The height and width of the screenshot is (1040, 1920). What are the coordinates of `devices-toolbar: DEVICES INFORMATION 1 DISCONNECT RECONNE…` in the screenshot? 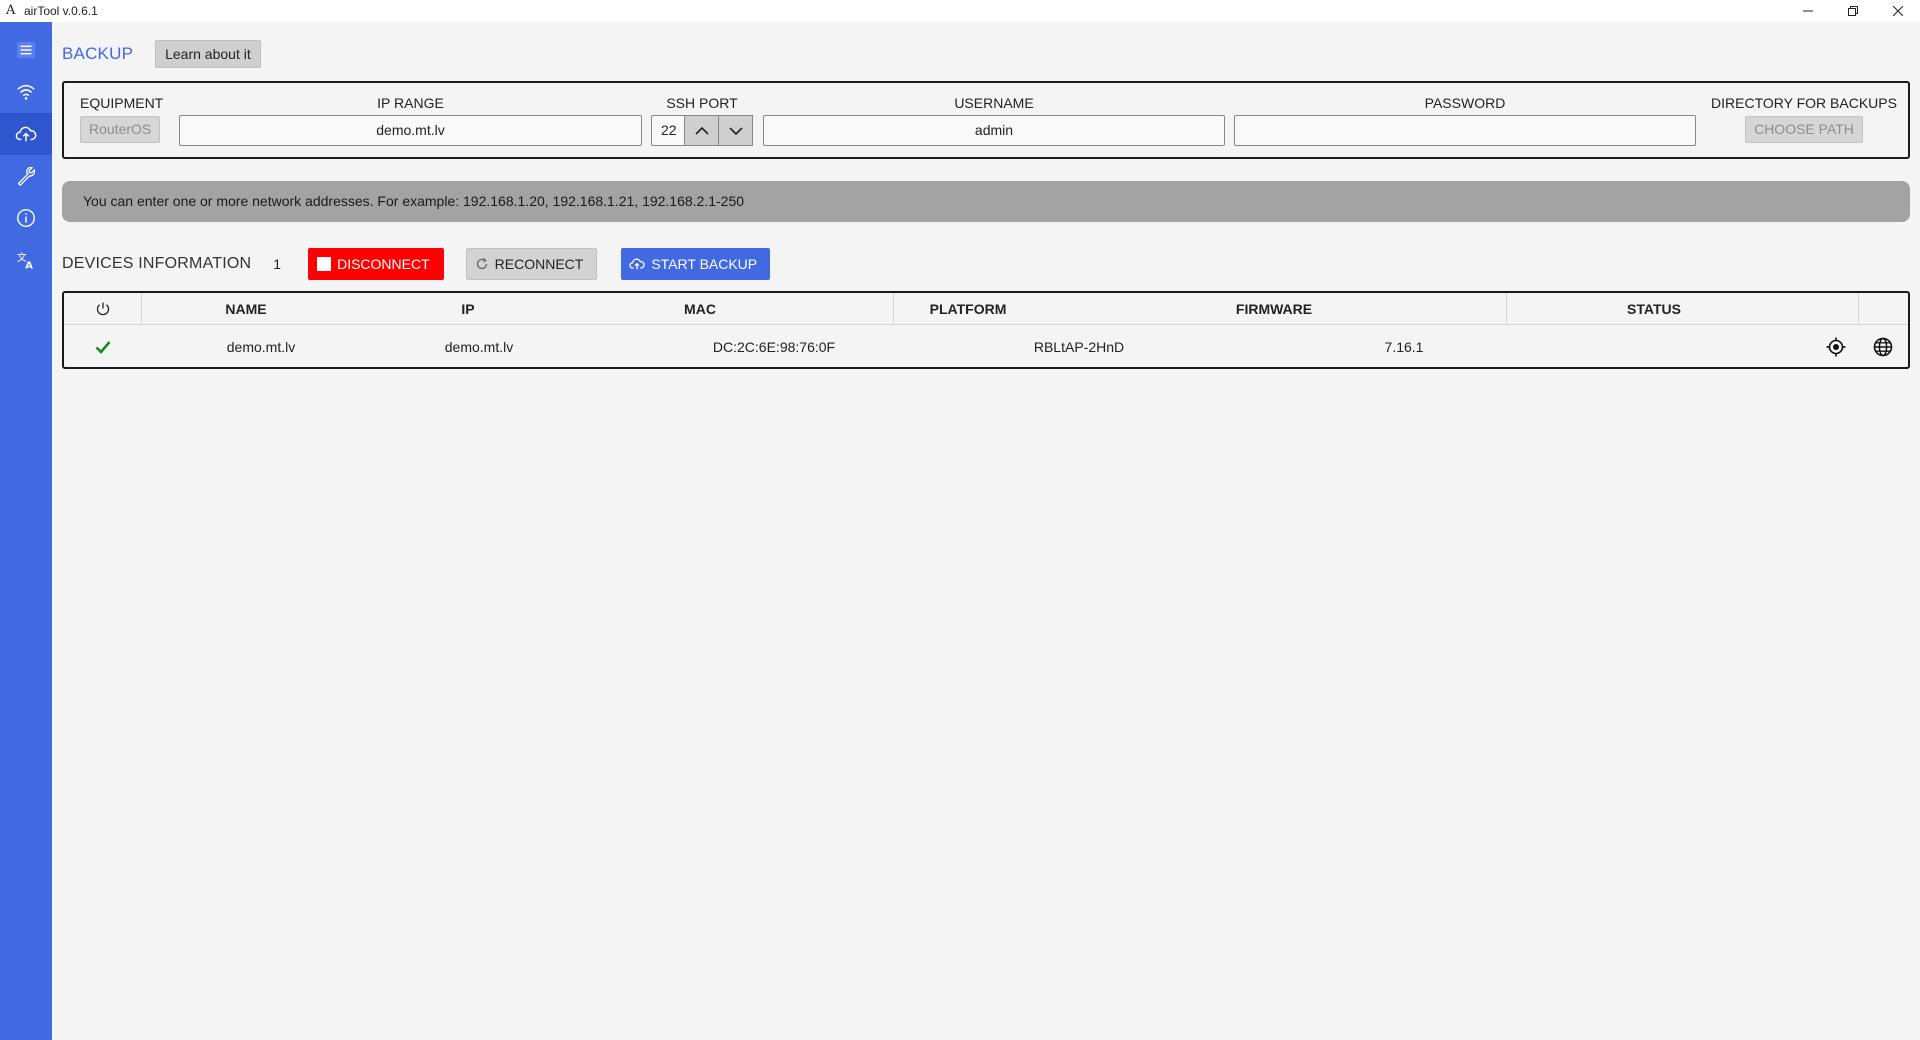 It's located at (416, 264).